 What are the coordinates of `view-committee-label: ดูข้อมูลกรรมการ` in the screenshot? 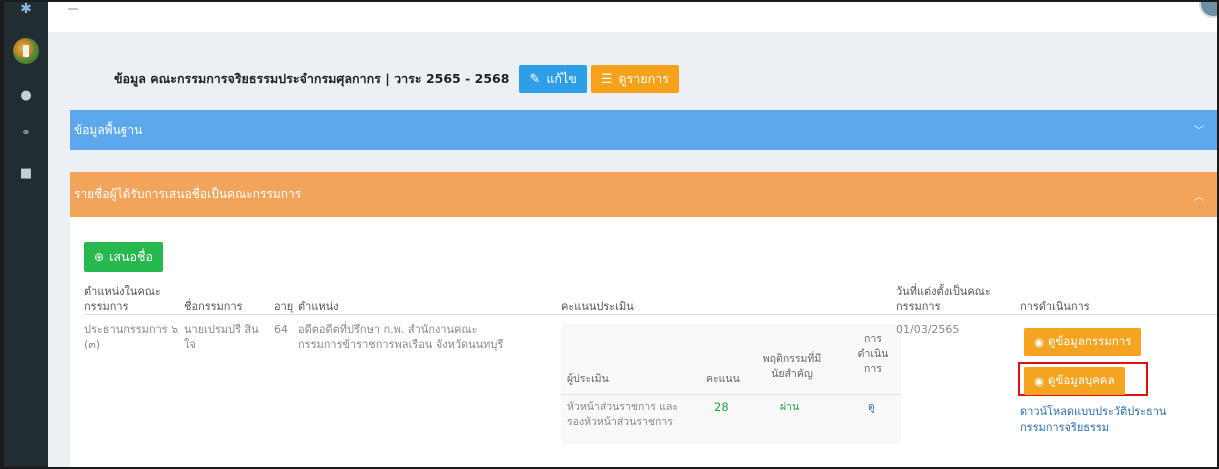 It's located at (1090, 341).